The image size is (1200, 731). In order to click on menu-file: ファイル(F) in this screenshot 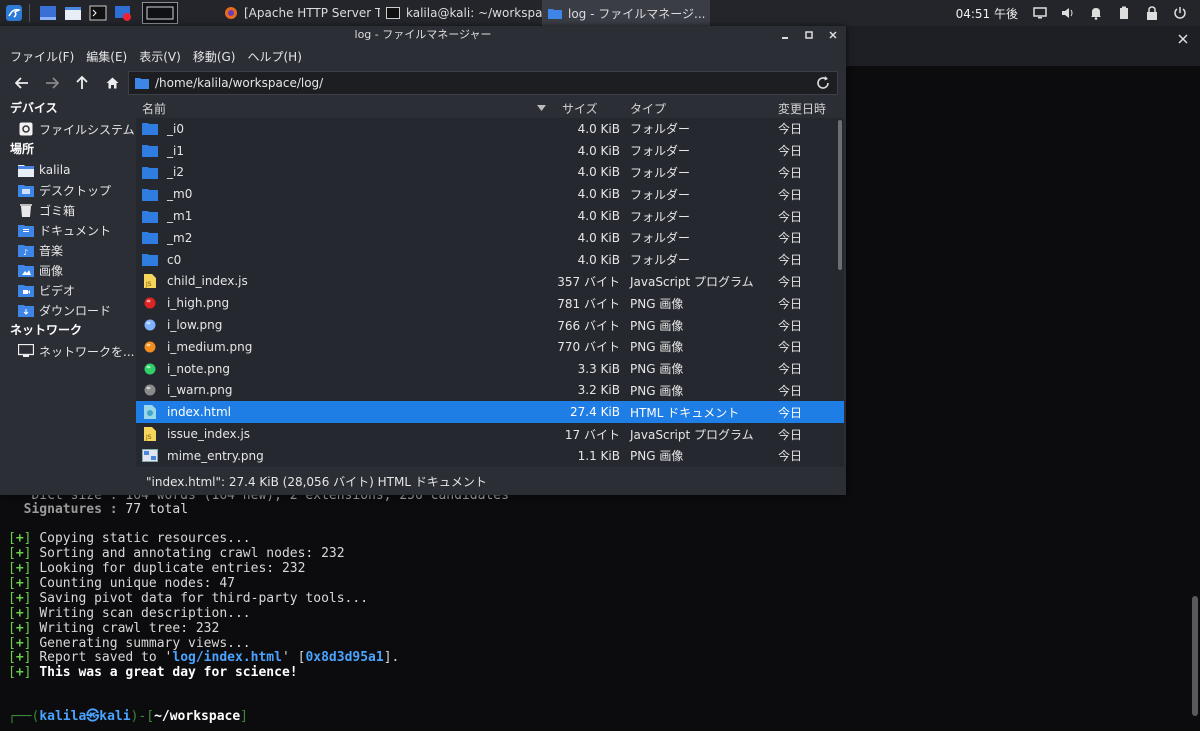, I will do `click(42, 56)`.